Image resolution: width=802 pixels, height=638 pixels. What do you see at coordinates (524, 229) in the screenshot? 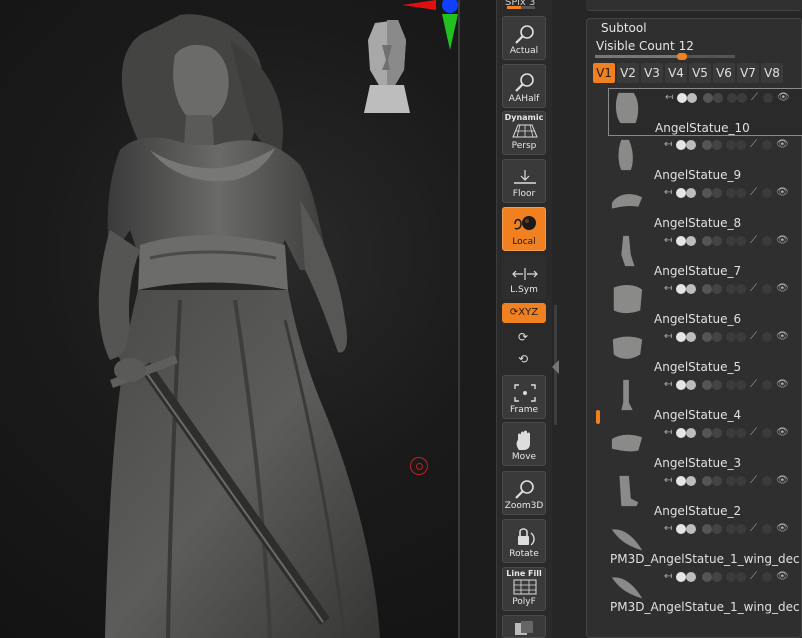
I see `local-button: Local` at bounding box center [524, 229].